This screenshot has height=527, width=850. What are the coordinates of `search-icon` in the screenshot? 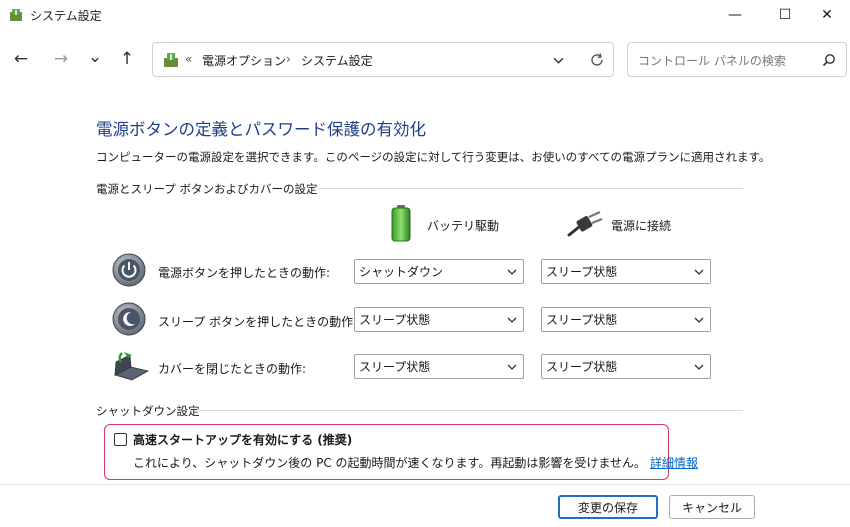 It's located at (829, 60).